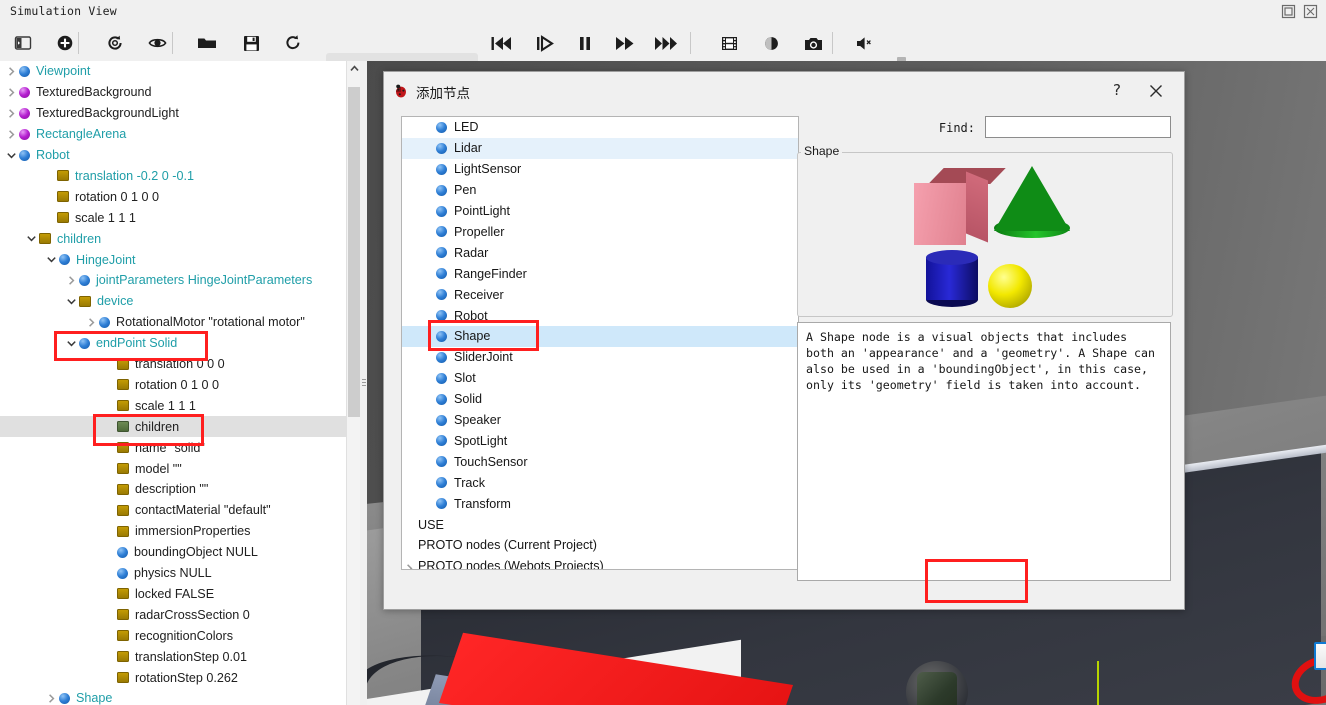 This screenshot has width=1326, height=705. Describe the element at coordinates (813, 43) in the screenshot. I see `screenshot-icon` at that location.